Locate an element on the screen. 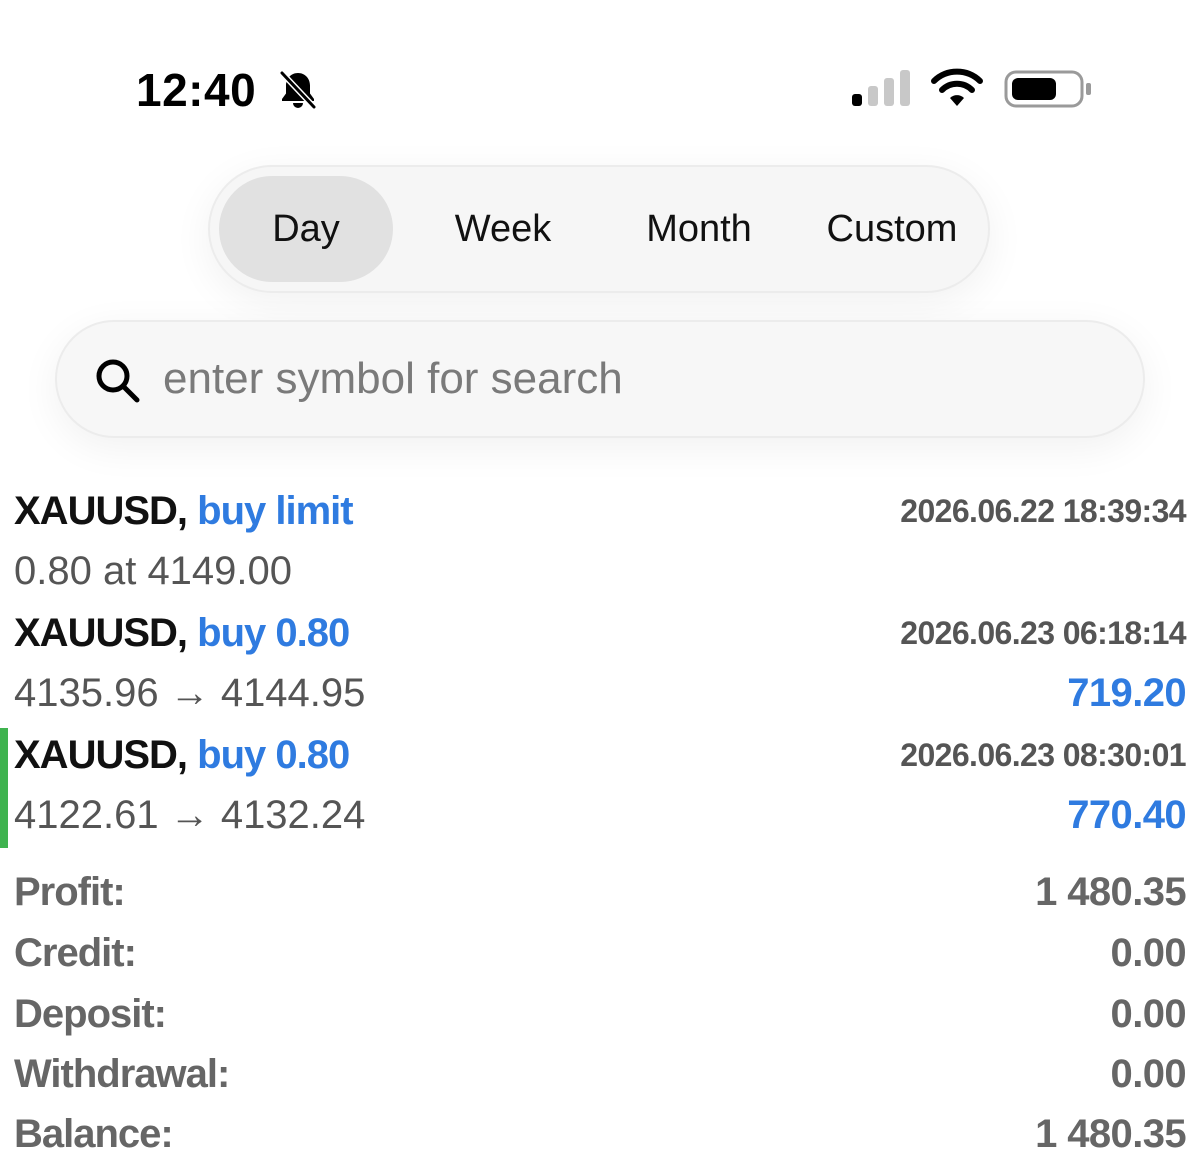 Image resolution: width=1200 pixels, height=1166 pixels. search-box is located at coordinates (600, 379).